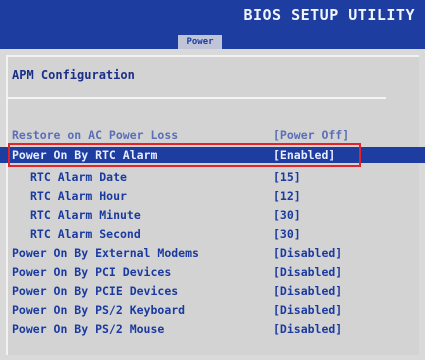 The image size is (425, 360). What do you see at coordinates (200, 42) in the screenshot?
I see `tab-power: Power` at bounding box center [200, 42].